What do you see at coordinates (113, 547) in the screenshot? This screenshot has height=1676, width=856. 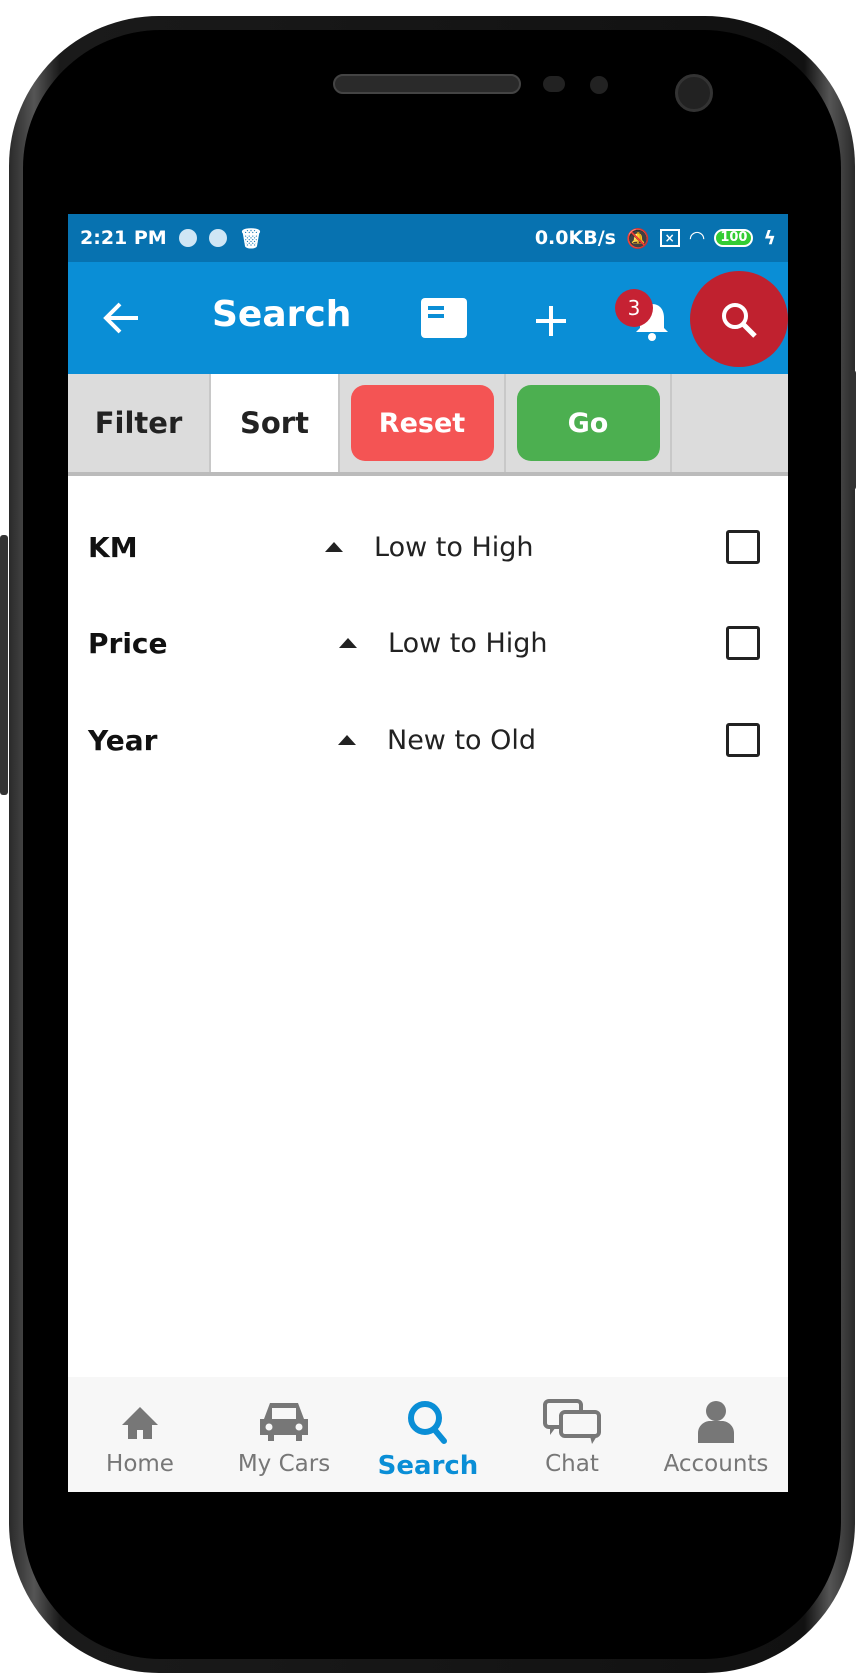 I see `sort-label: KM` at bounding box center [113, 547].